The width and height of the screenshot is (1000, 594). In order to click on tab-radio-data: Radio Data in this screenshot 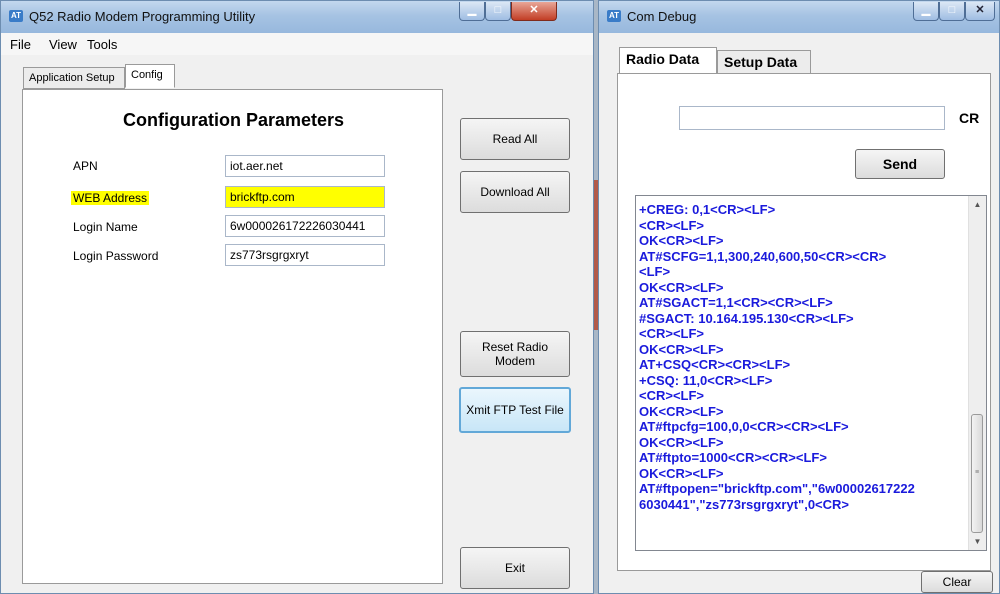, I will do `click(668, 60)`.